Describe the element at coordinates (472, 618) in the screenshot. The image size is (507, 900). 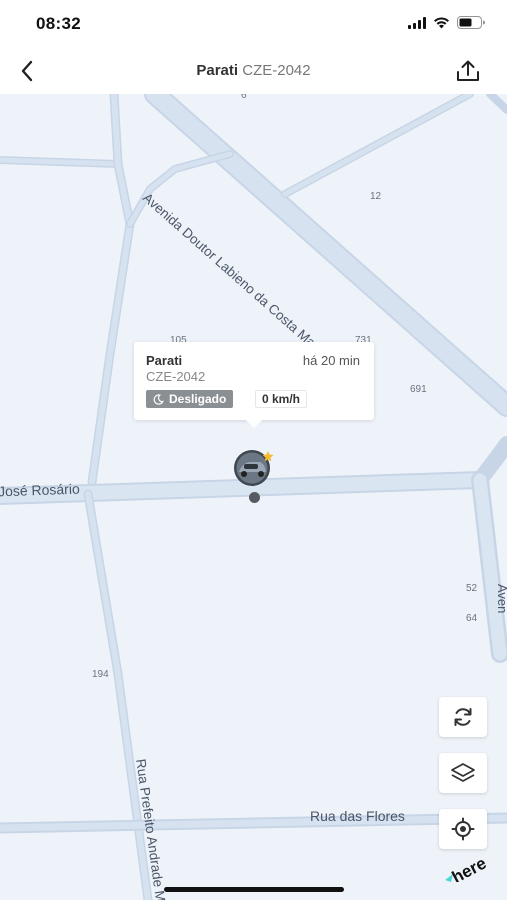
I see `address-number: 64` at that location.